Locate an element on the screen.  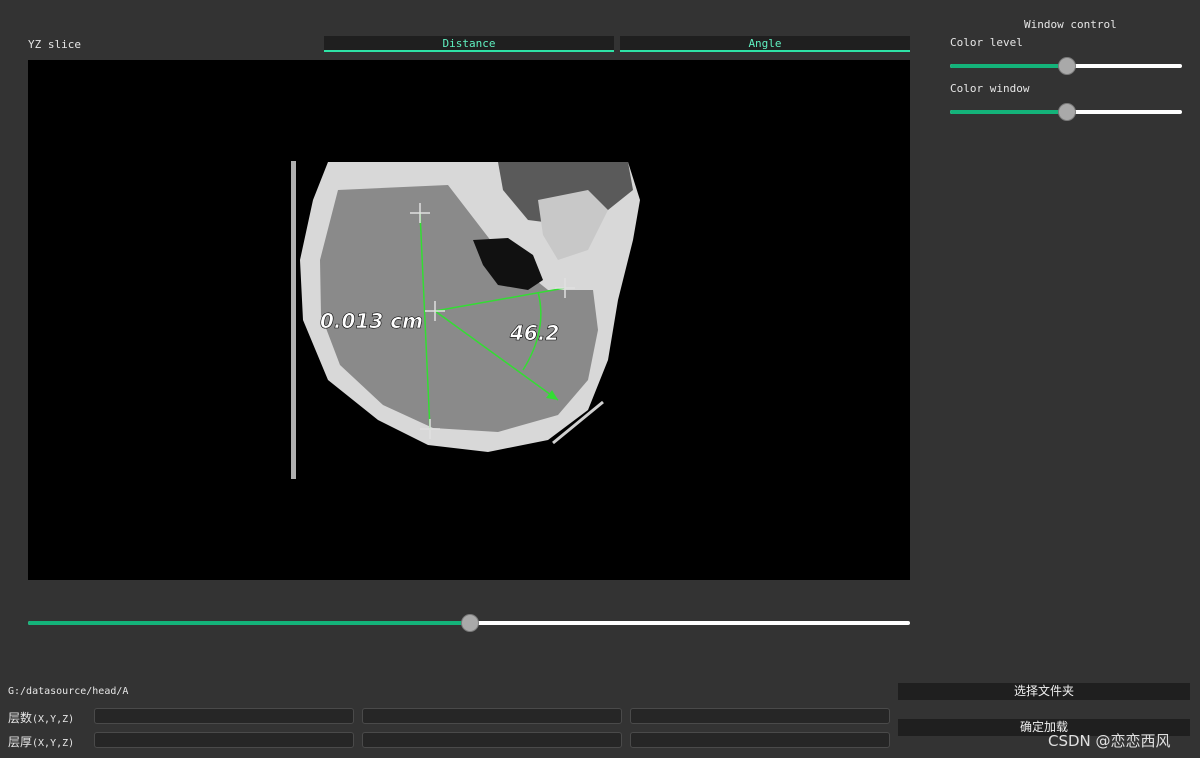
color-level-handle is located at coordinates (1067, 66).